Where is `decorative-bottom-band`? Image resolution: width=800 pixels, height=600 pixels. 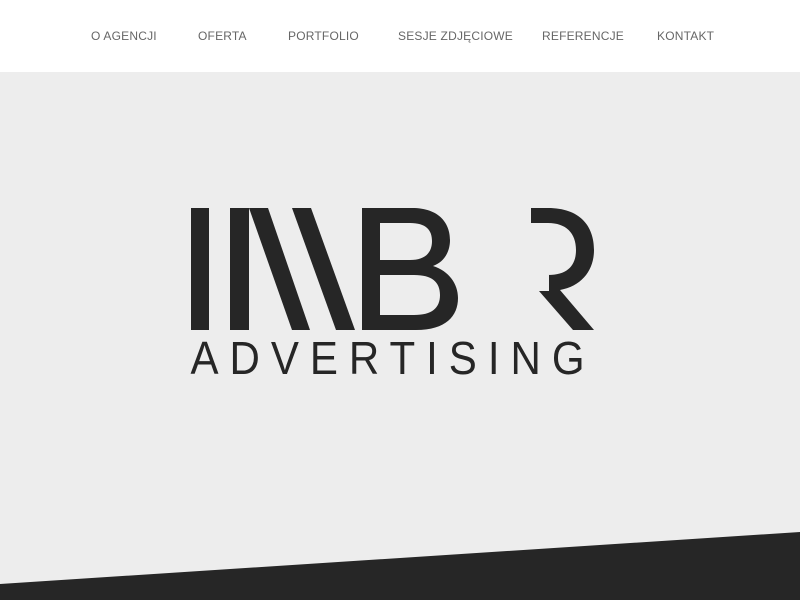 decorative-bottom-band is located at coordinates (400, 566).